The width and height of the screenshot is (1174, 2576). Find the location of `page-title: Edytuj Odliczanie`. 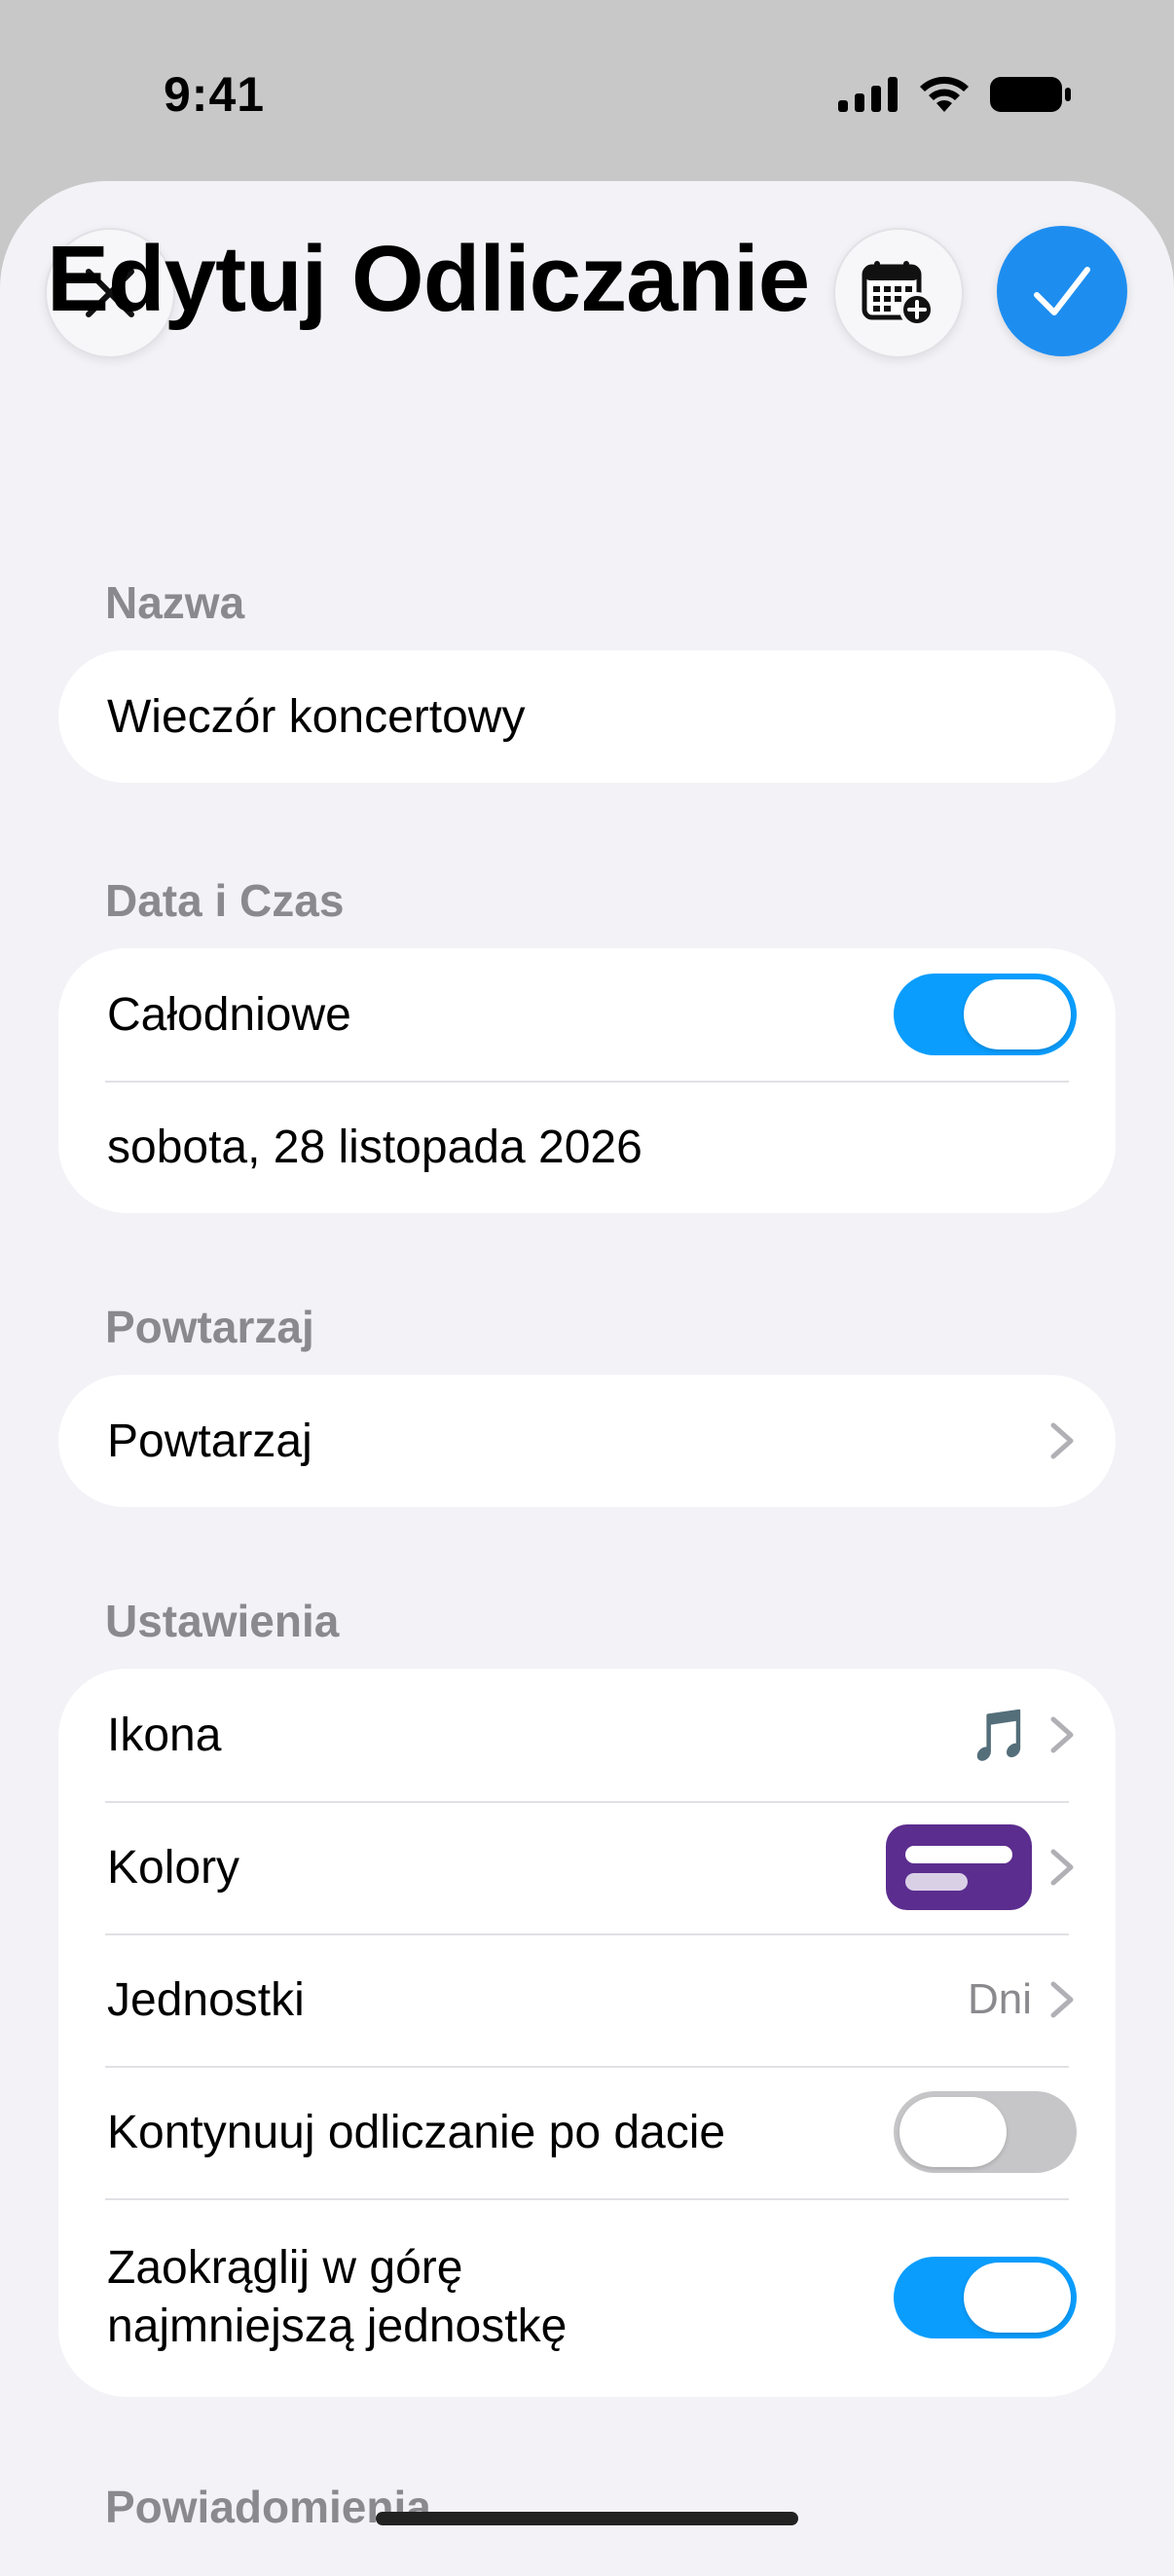

page-title: Edytuj Odliczanie is located at coordinates (429, 279).